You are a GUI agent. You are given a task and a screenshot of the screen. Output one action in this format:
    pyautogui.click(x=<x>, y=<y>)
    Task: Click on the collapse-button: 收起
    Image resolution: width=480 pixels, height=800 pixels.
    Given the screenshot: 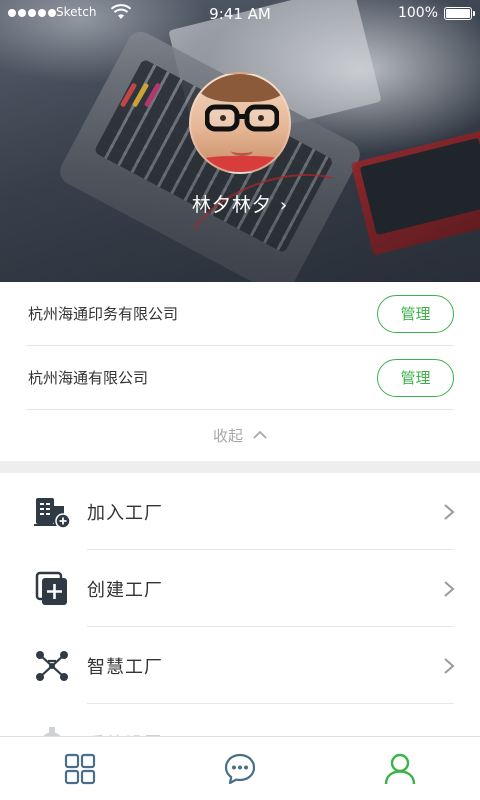 What is the action you would take?
    pyautogui.click(x=240, y=435)
    